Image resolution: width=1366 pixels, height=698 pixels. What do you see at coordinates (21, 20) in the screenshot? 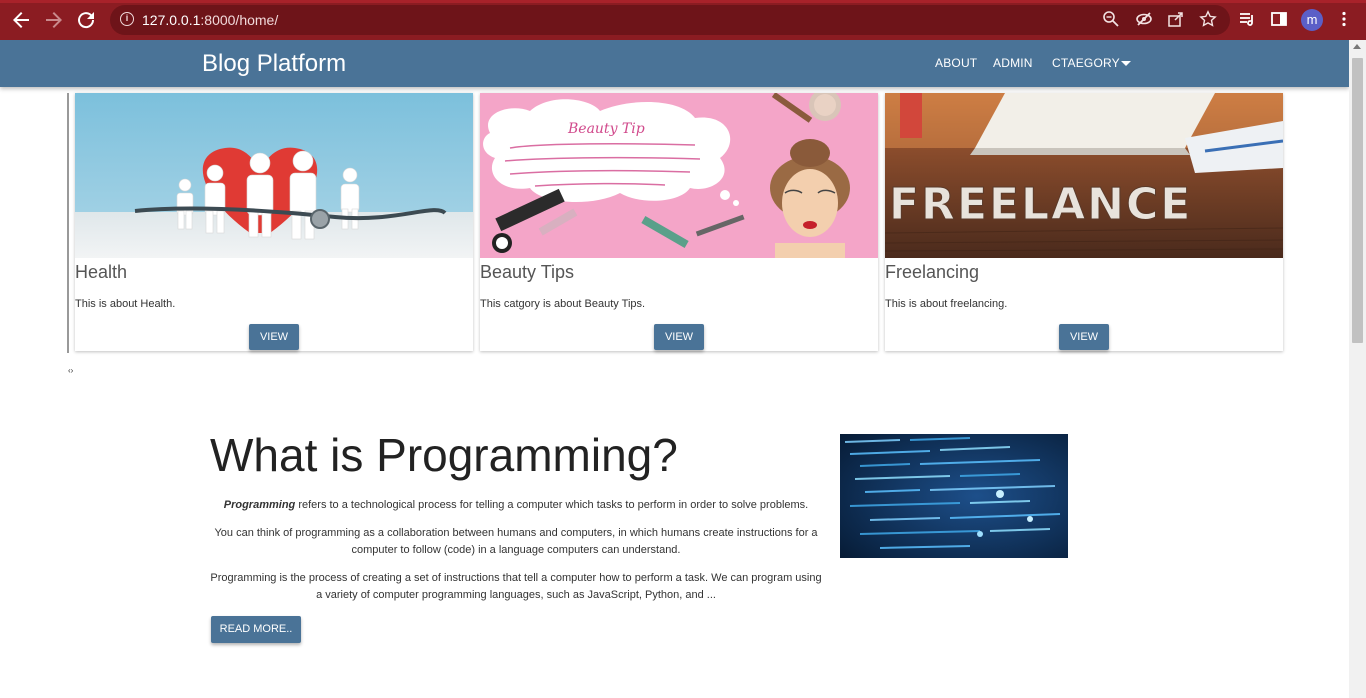
I see `back-icon` at bounding box center [21, 20].